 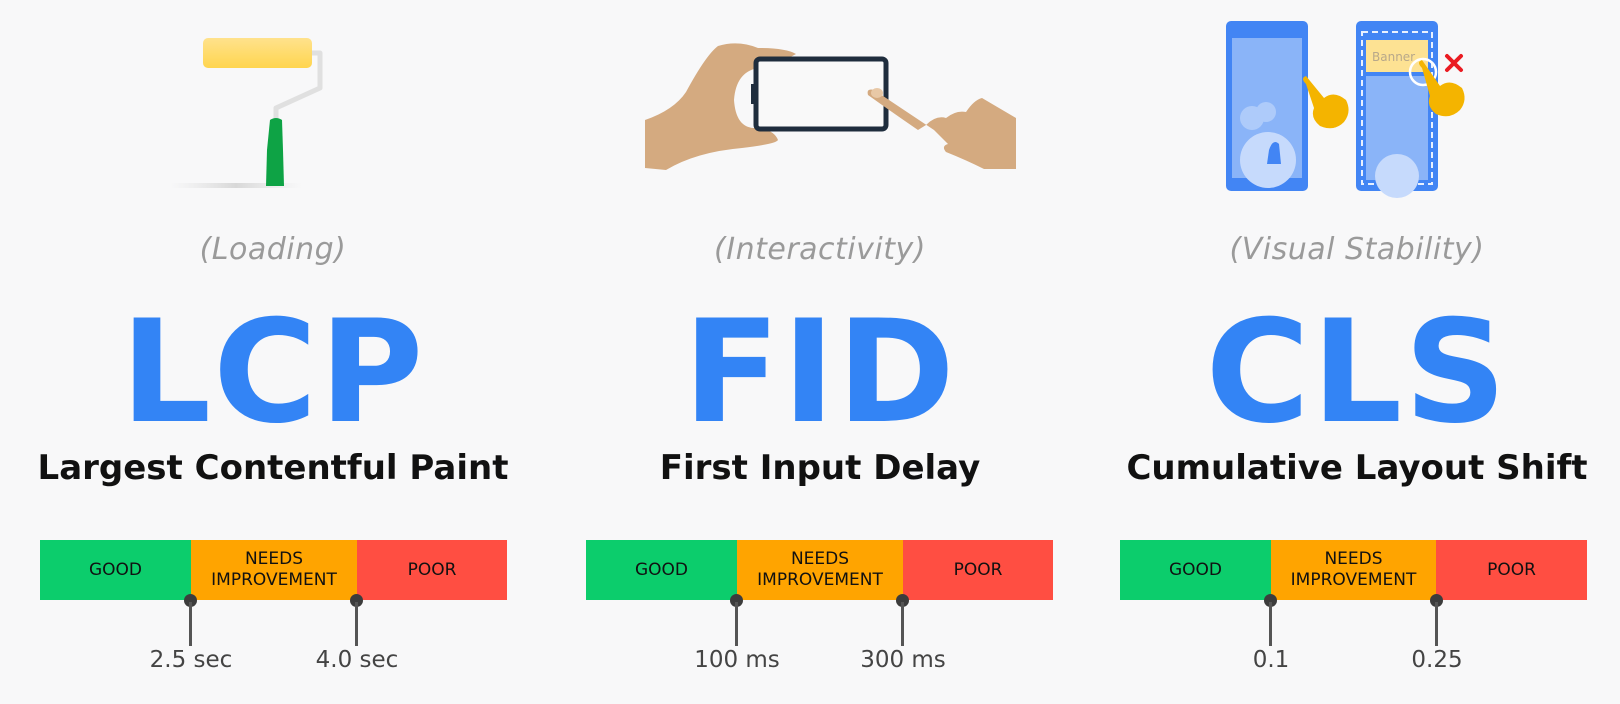 I want to click on metric-acronym: CLS, so click(x=1357, y=372).